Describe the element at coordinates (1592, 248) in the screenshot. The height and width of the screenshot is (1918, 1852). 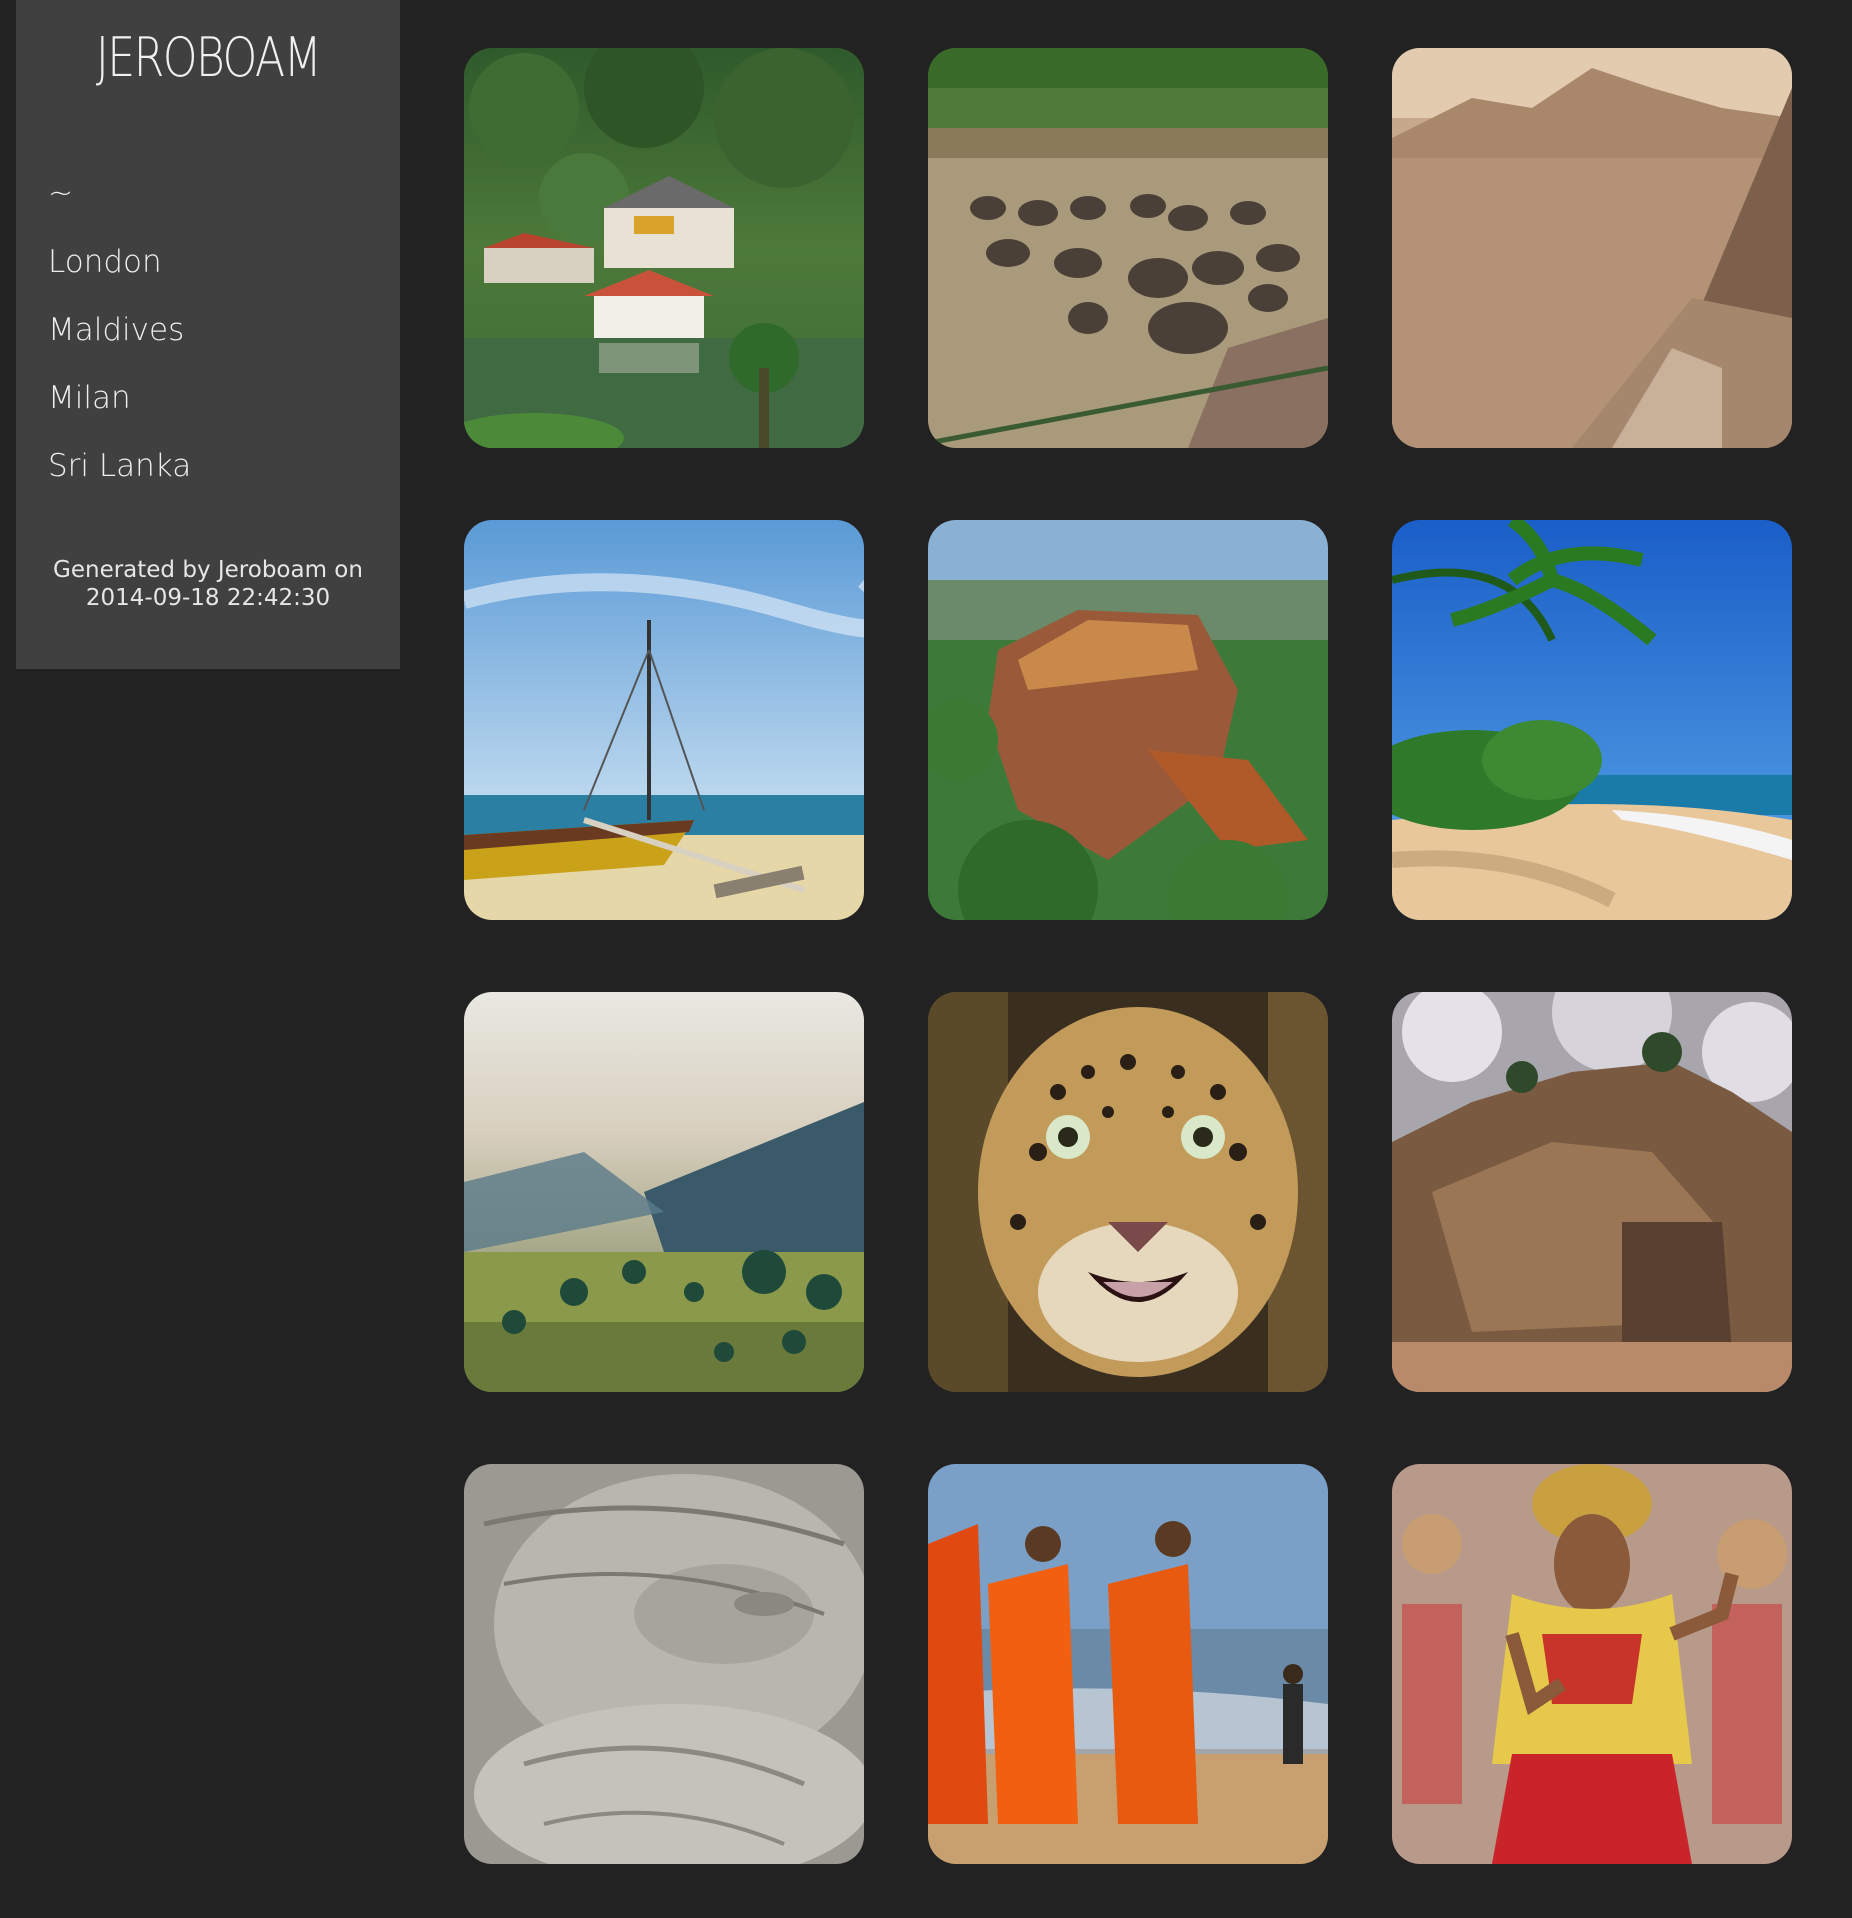
I see `photo-sepia-ruins` at that location.